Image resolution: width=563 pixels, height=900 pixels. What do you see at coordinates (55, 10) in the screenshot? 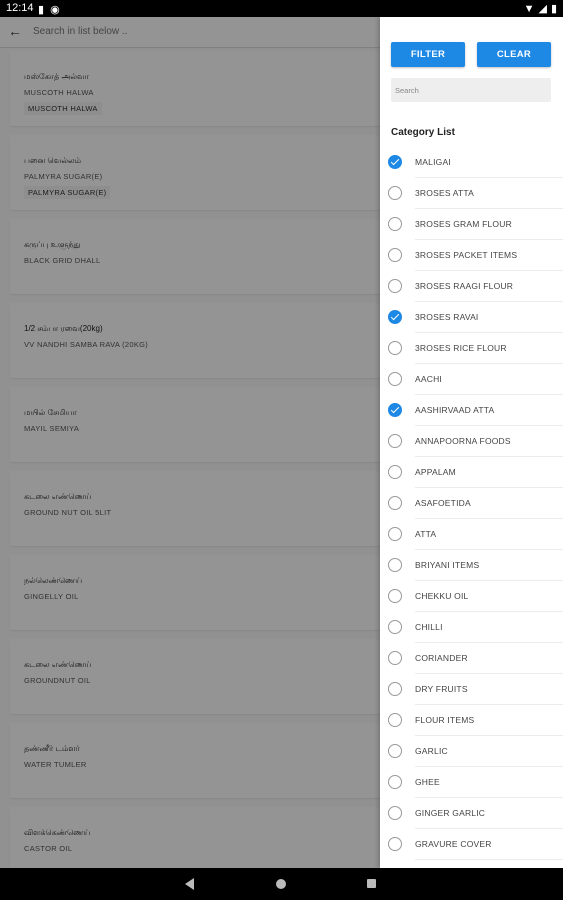
I see `sync-icon: ◉` at bounding box center [55, 10].